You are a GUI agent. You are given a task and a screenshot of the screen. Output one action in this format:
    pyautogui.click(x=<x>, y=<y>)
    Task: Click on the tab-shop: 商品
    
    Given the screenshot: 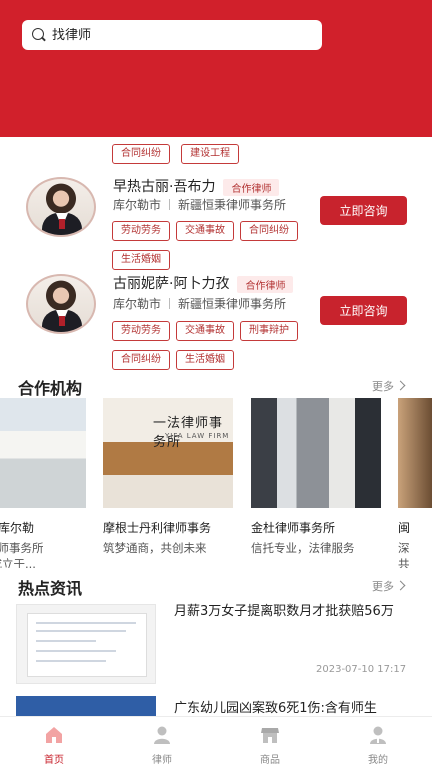 What is the action you would take?
    pyautogui.click(x=270, y=742)
    